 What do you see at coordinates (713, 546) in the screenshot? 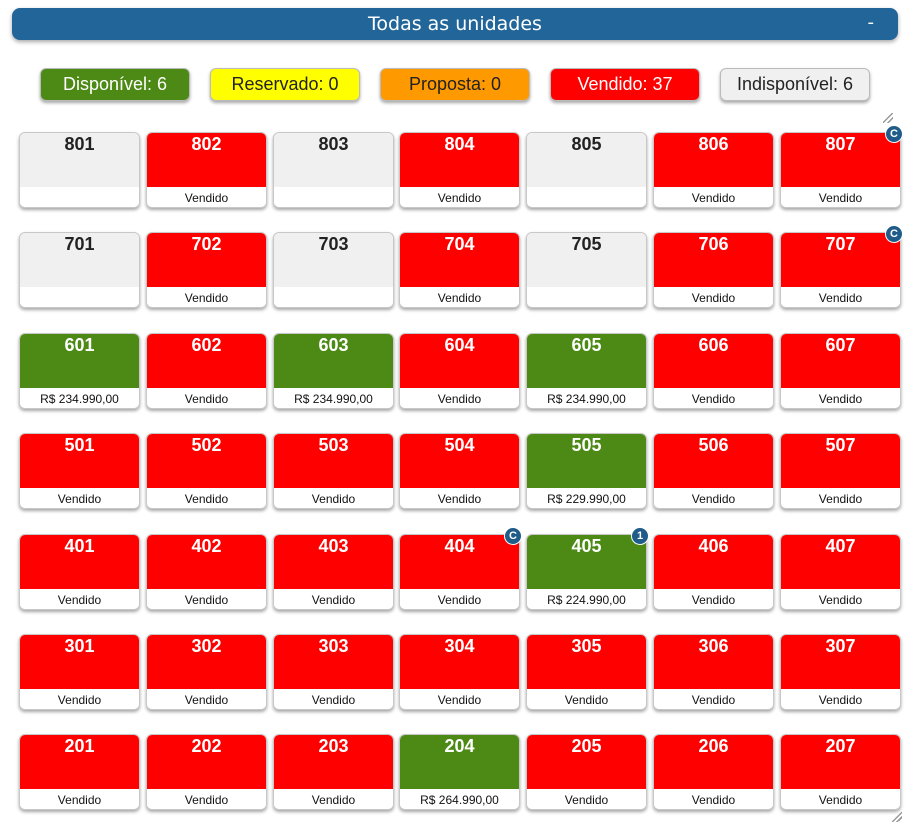
I see `unit-number: 406` at bounding box center [713, 546].